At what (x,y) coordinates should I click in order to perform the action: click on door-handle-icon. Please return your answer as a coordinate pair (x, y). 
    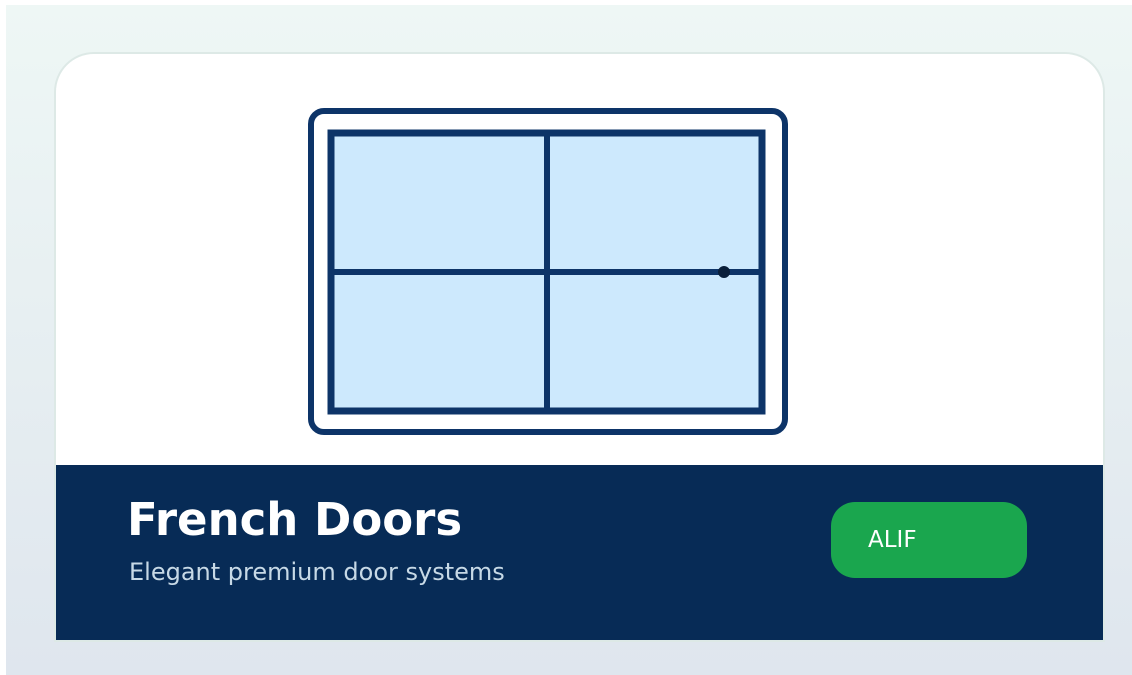
    Looking at the image, I should click on (724, 272).